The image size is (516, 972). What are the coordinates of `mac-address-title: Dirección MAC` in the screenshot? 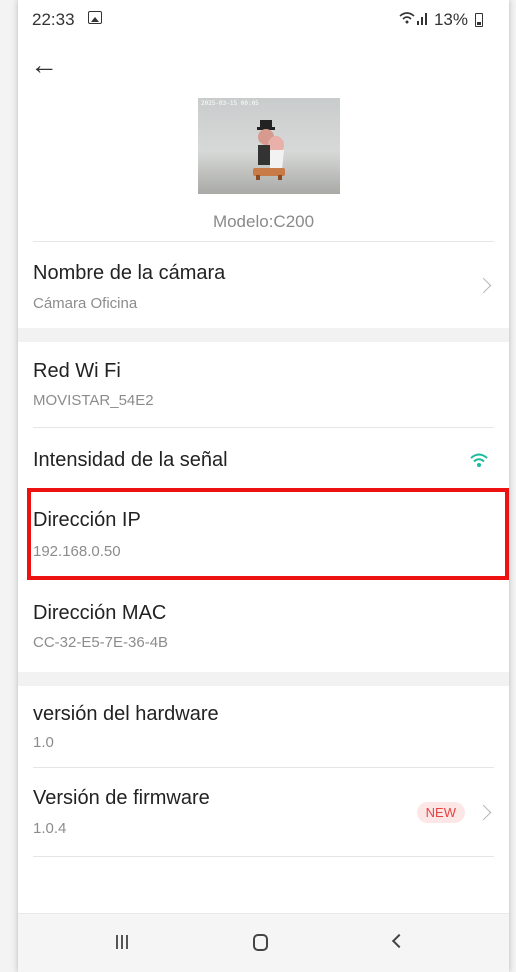 It's located at (100, 613).